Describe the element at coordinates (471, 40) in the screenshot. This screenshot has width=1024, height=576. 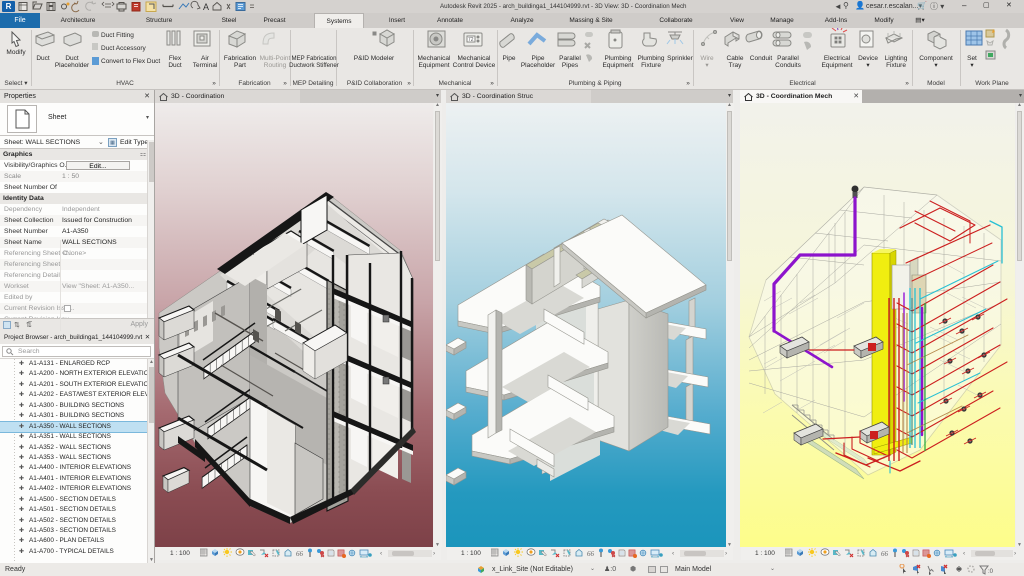
I see `svg-text: 72` at that location.